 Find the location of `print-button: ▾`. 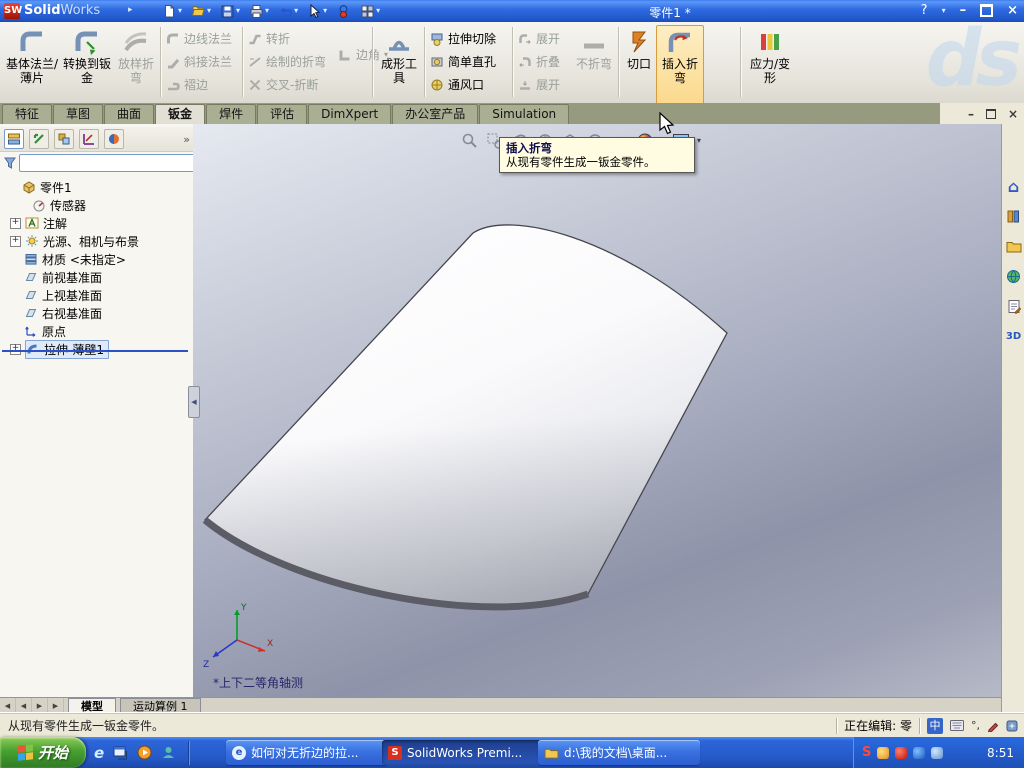

print-button: ▾ is located at coordinates (259, 11).